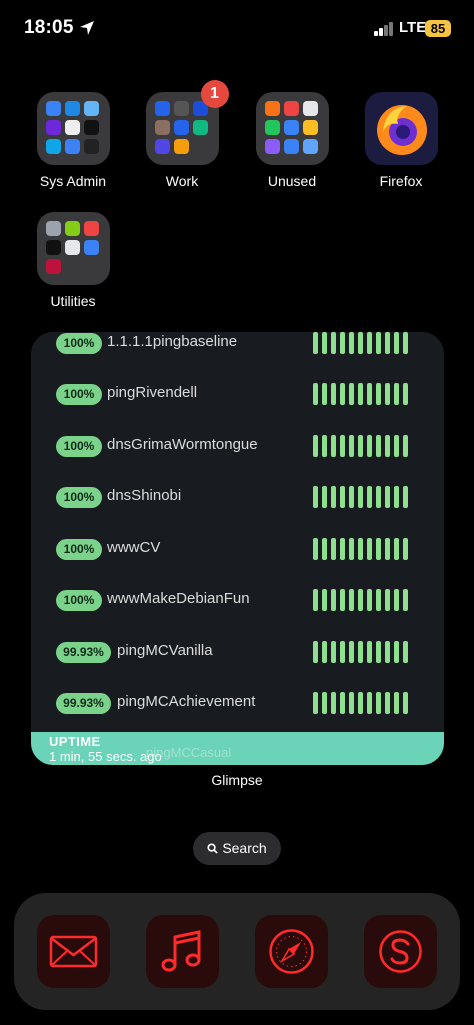 Image resolution: width=474 pixels, height=1025 pixels. Describe the element at coordinates (73, 301) in the screenshot. I see `app-label: Utilities` at that location.